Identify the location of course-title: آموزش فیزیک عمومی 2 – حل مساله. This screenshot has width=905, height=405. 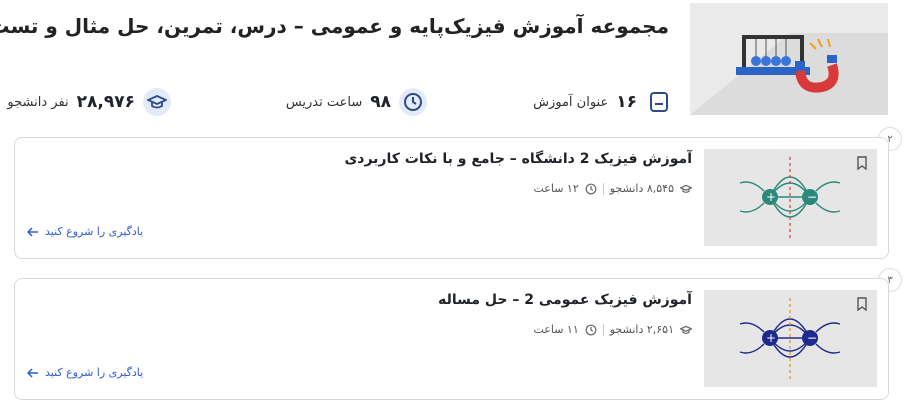
(565, 300).